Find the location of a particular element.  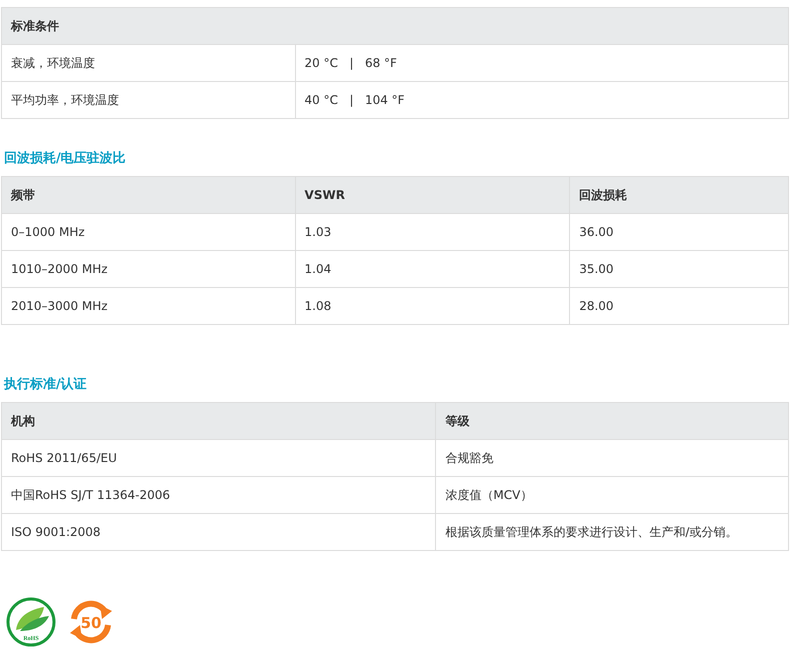

table-cell: RoHS 2011/65/EU is located at coordinates (64, 458).